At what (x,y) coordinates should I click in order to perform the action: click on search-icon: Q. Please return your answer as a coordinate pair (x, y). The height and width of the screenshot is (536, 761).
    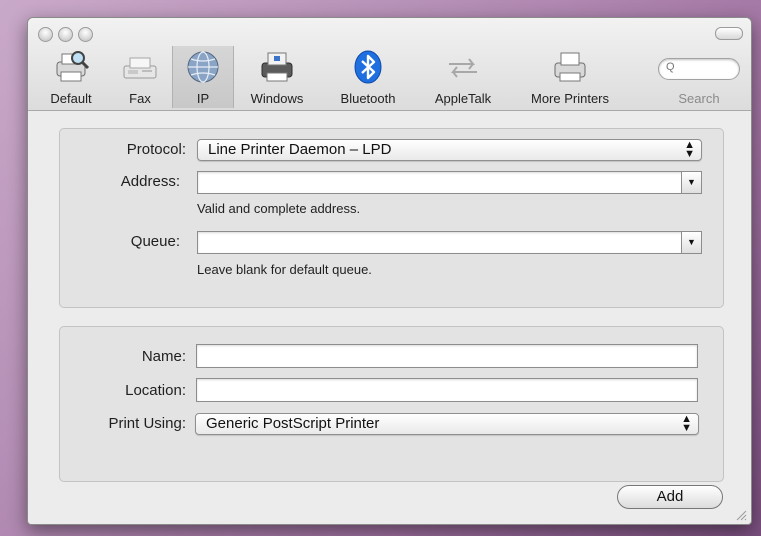
    Looking at the image, I should click on (670, 67).